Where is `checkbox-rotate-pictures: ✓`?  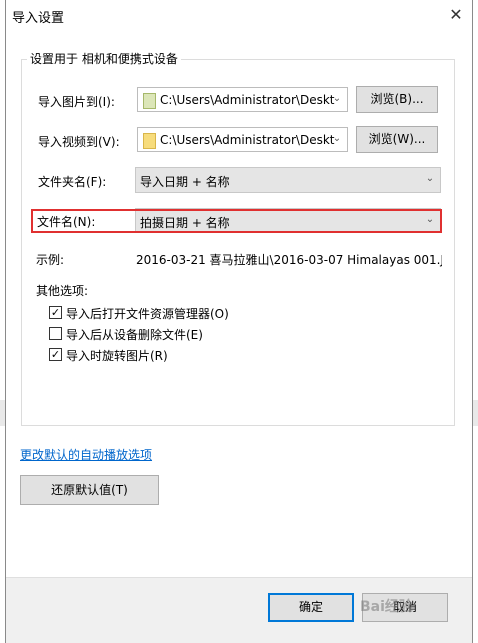
checkbox-rotate-pictures: ✓ is located at coordinates (55, 354).